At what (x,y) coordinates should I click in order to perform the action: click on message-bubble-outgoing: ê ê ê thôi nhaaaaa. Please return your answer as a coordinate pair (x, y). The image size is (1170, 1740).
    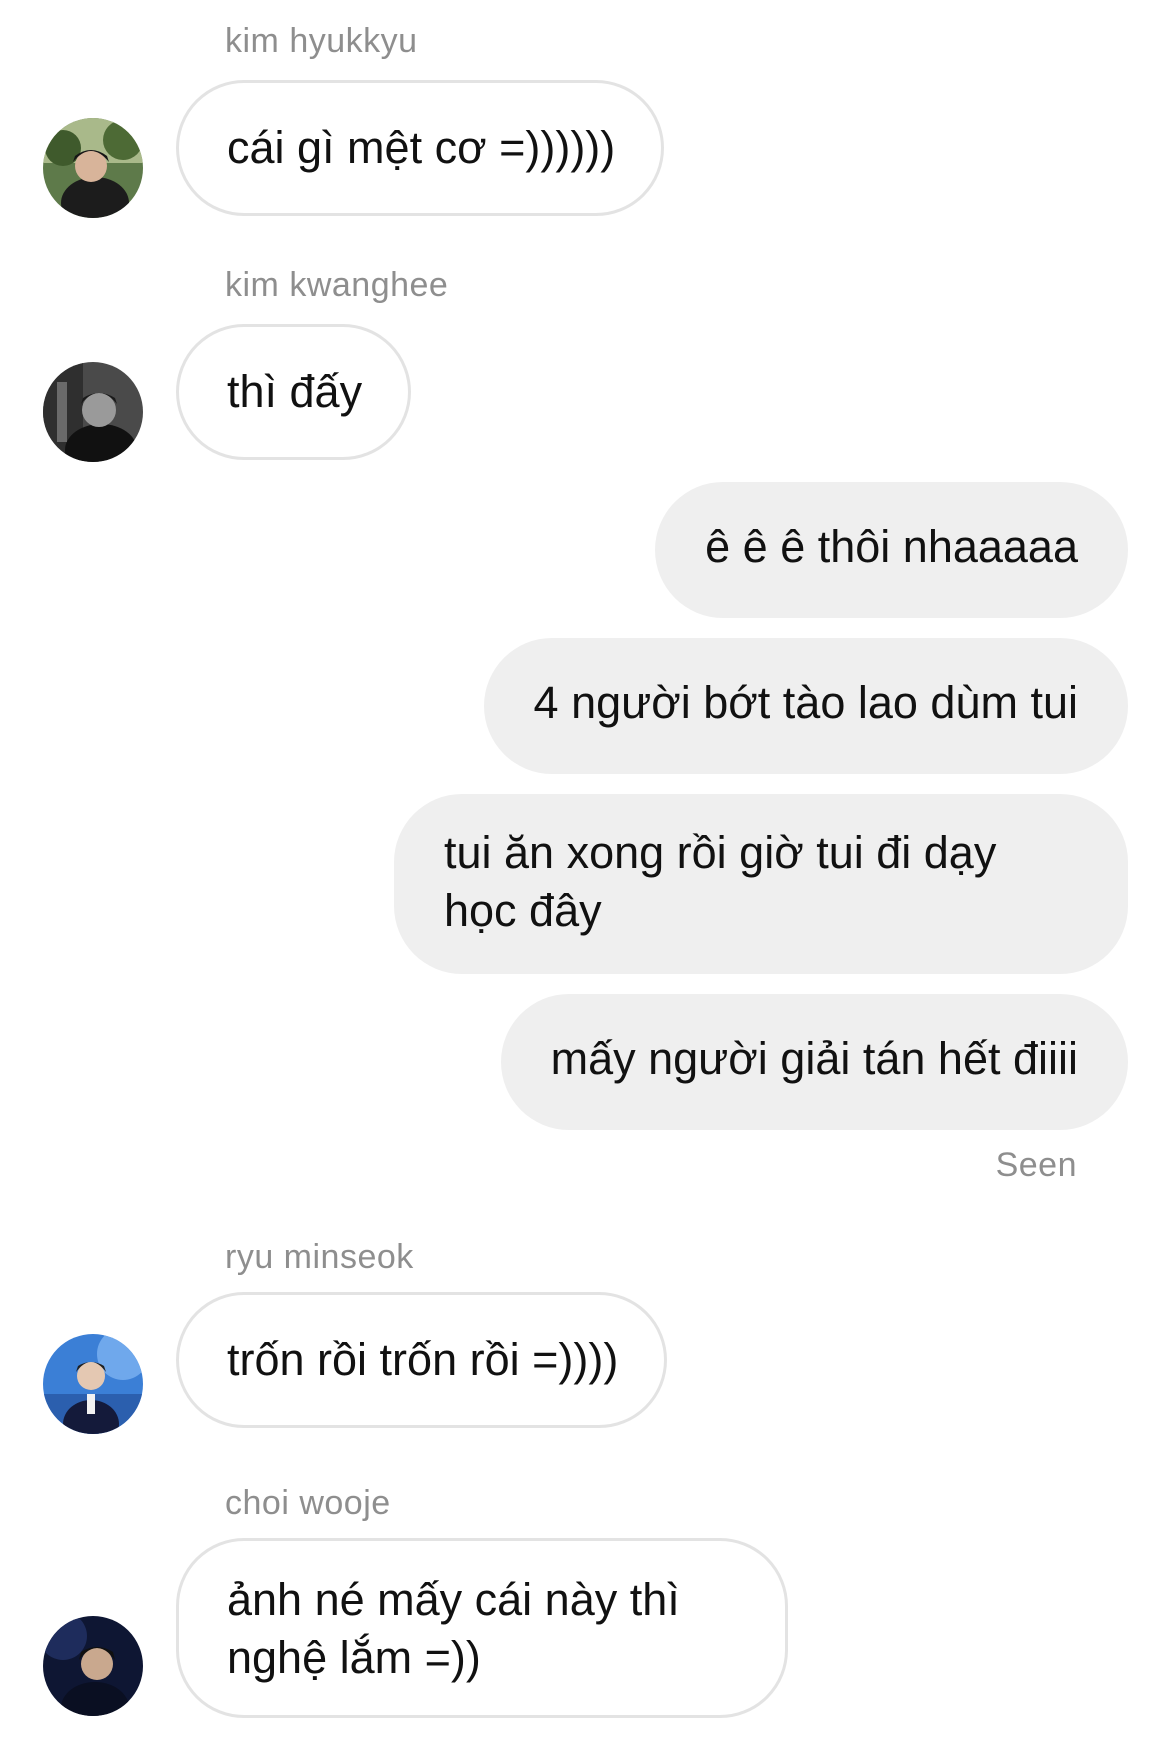
    Looking at the image, I should click on (891, 550).